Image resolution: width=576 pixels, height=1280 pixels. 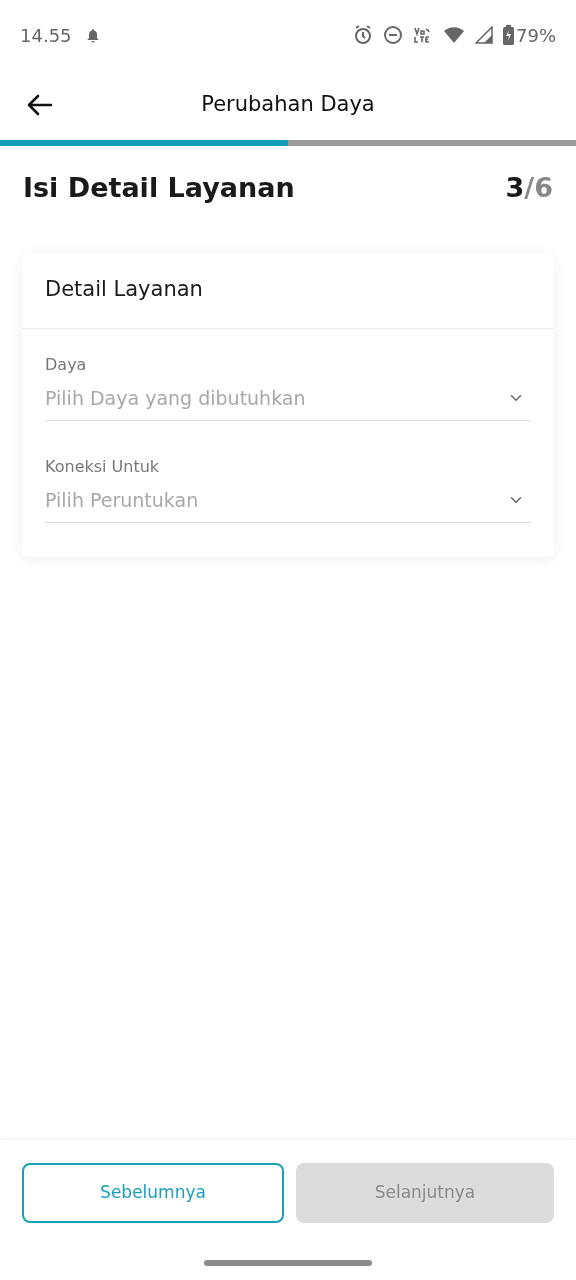 What do you see at coordinates (363, 35) in the screenshot?
I see `alarm-icon` at bounding box center [363, 35].